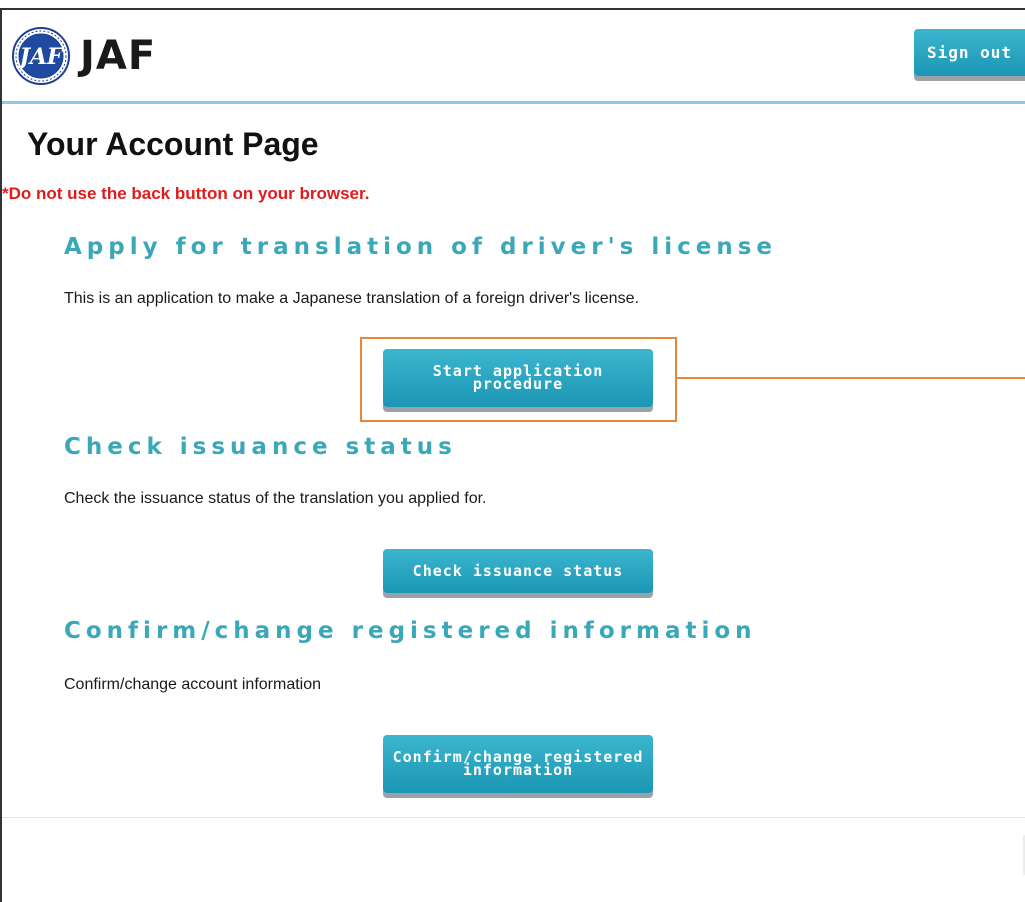 The width and height of the screenshot is (1025, 902). I want to click on section-desc-confirm: Confirm/change account information, so click(193, 684).